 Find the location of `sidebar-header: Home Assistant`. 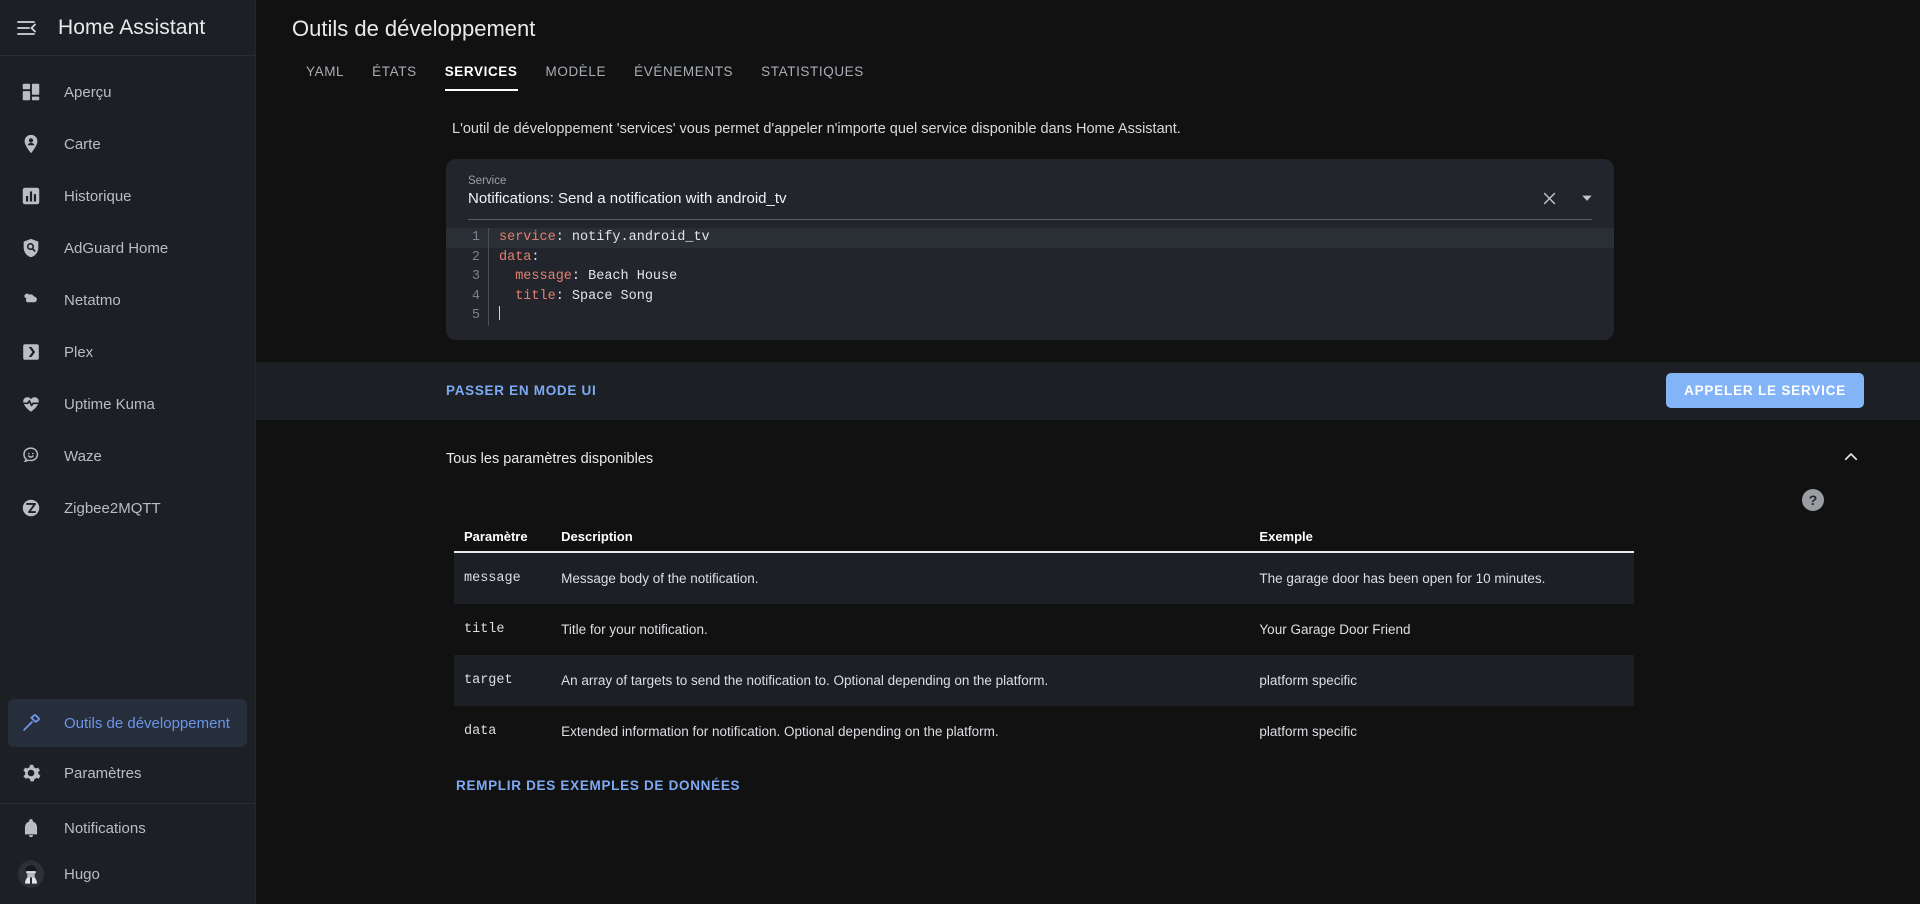

sidebar-header: Home Assistant is located at coordinates (127, 28).